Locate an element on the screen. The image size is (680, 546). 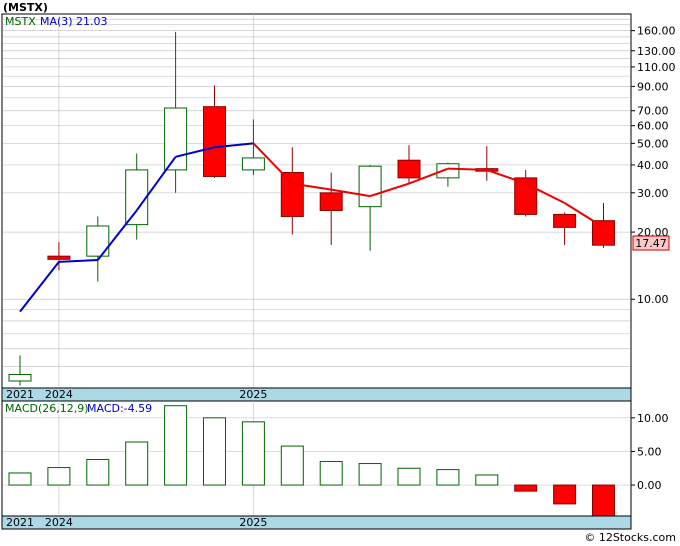
watermark: © 12Stocks.com is located at coordinates (630, 537).